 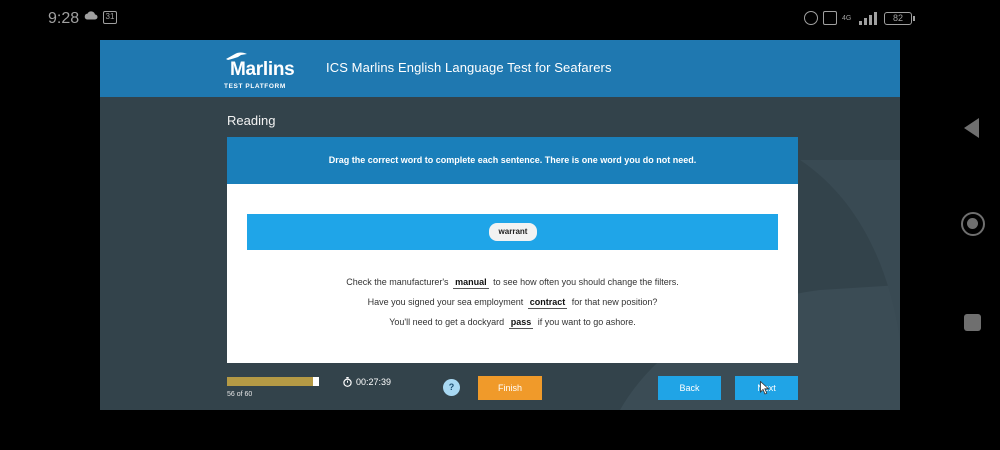 What do you see at coordinates (847, 18) in the screenshot?
I see `network-type: 4G` at bounding box center [847, 18].